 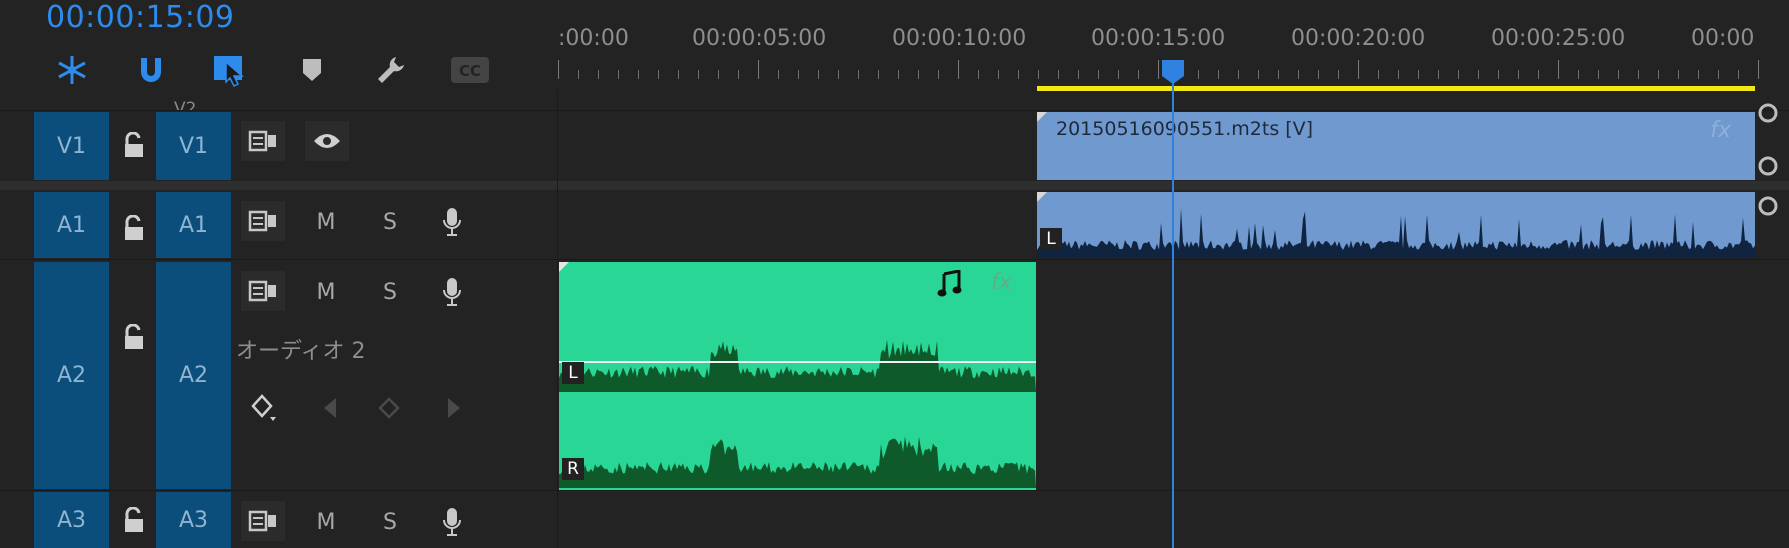 I want to click on audio-clip-a1: L, so click(x=1396, y=225).